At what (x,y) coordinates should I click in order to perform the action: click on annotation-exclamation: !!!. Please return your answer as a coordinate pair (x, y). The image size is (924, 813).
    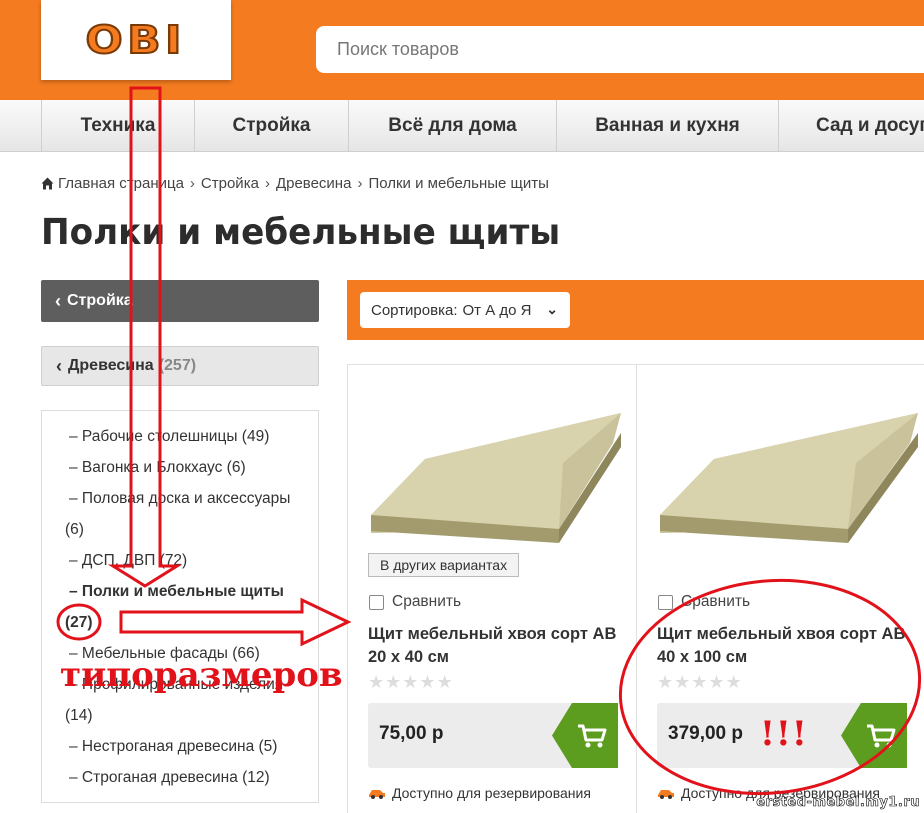
    Looking at the image, I should click on (784, 734).